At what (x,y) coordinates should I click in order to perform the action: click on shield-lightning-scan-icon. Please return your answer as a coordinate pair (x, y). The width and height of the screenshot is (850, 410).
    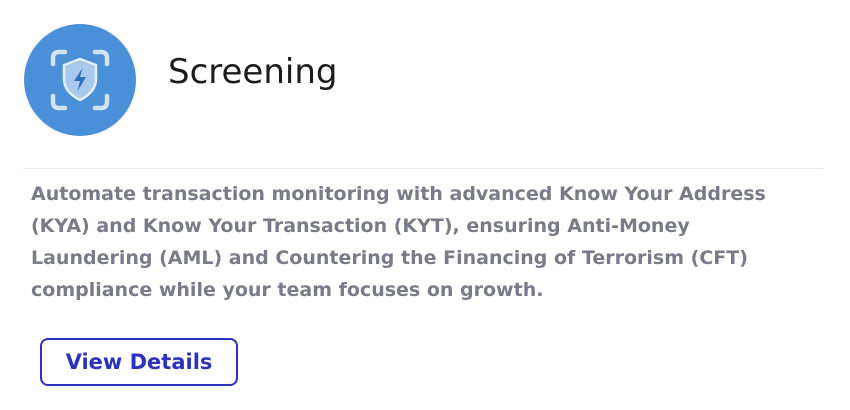
    Looking at the image, I should click on (80, 80).